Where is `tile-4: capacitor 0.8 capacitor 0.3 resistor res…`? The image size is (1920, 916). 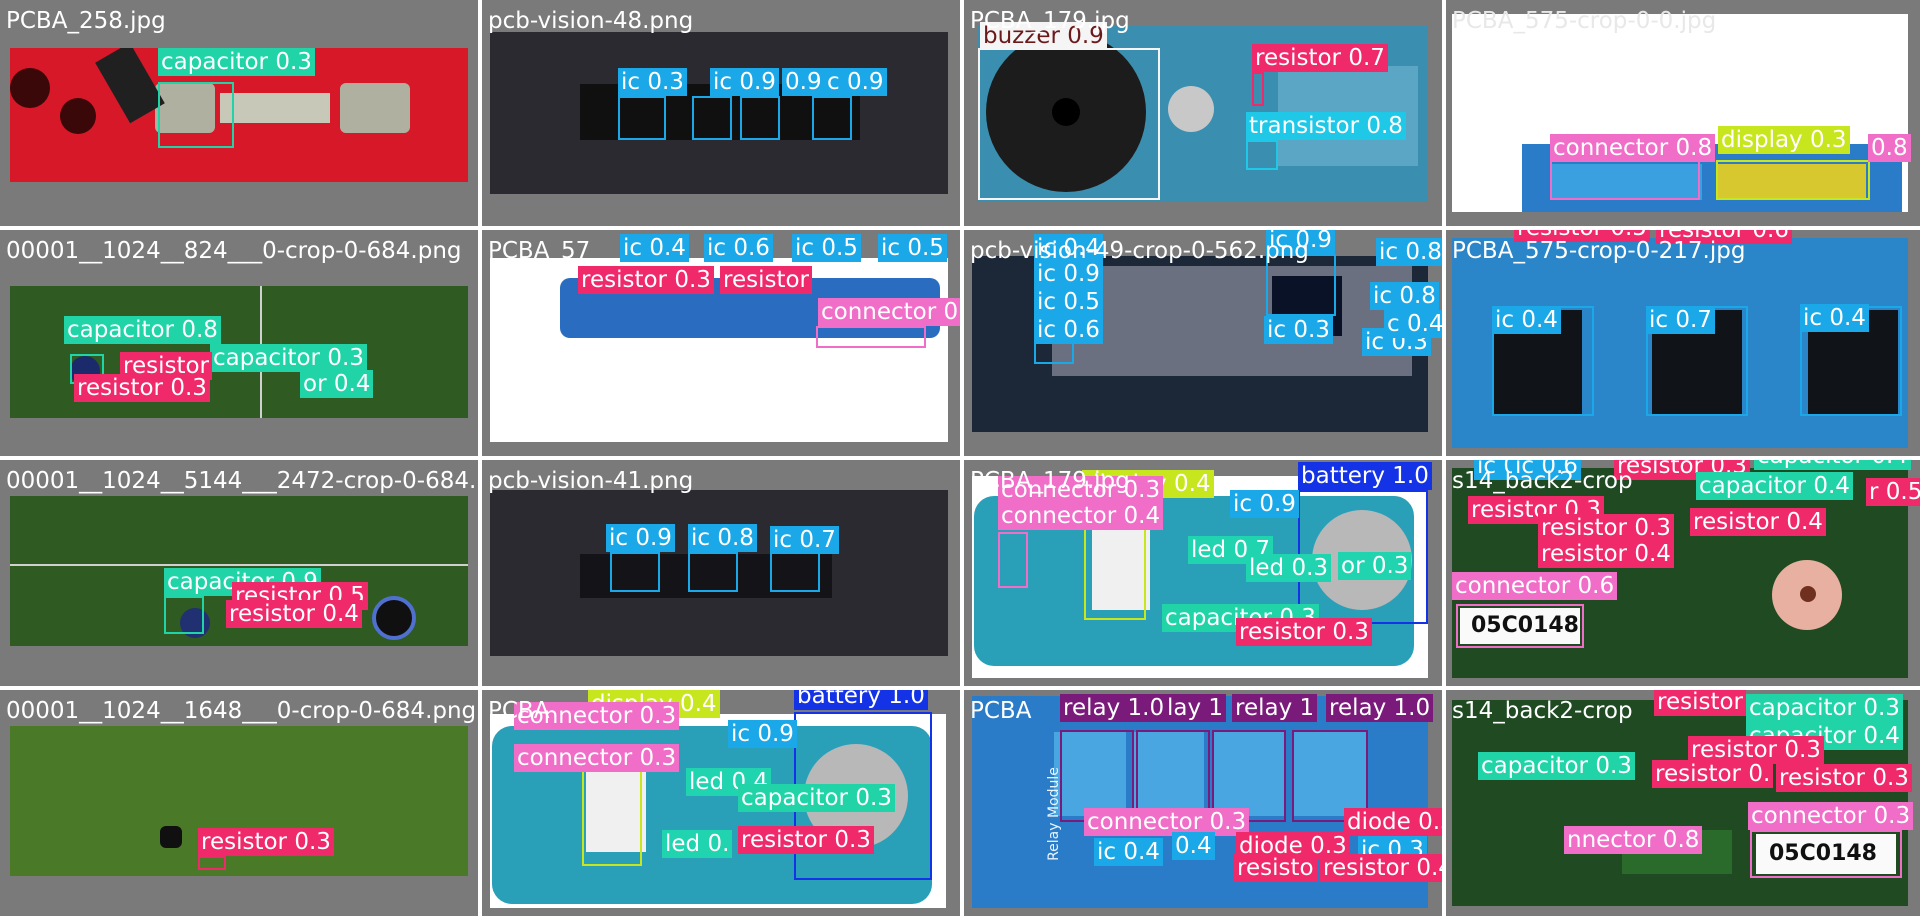
tile-4: capacitor 0.8 capacitor 0.3 resistor res… is located at coordinates (239, 343).